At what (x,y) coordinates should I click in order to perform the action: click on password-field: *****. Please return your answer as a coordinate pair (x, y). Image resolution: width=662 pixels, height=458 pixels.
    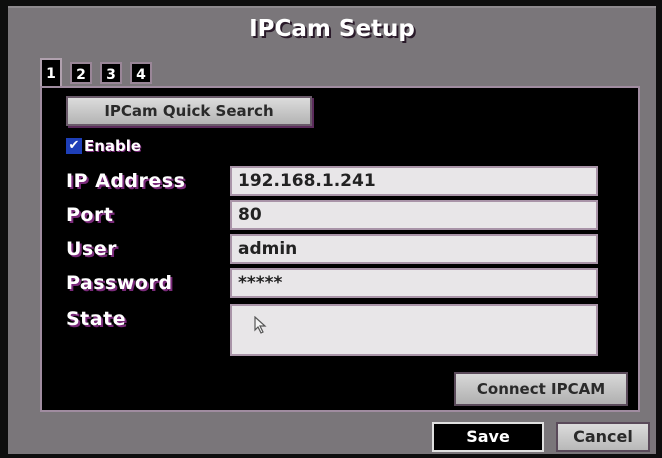
    Looking at the image, I should click on (414, 283).